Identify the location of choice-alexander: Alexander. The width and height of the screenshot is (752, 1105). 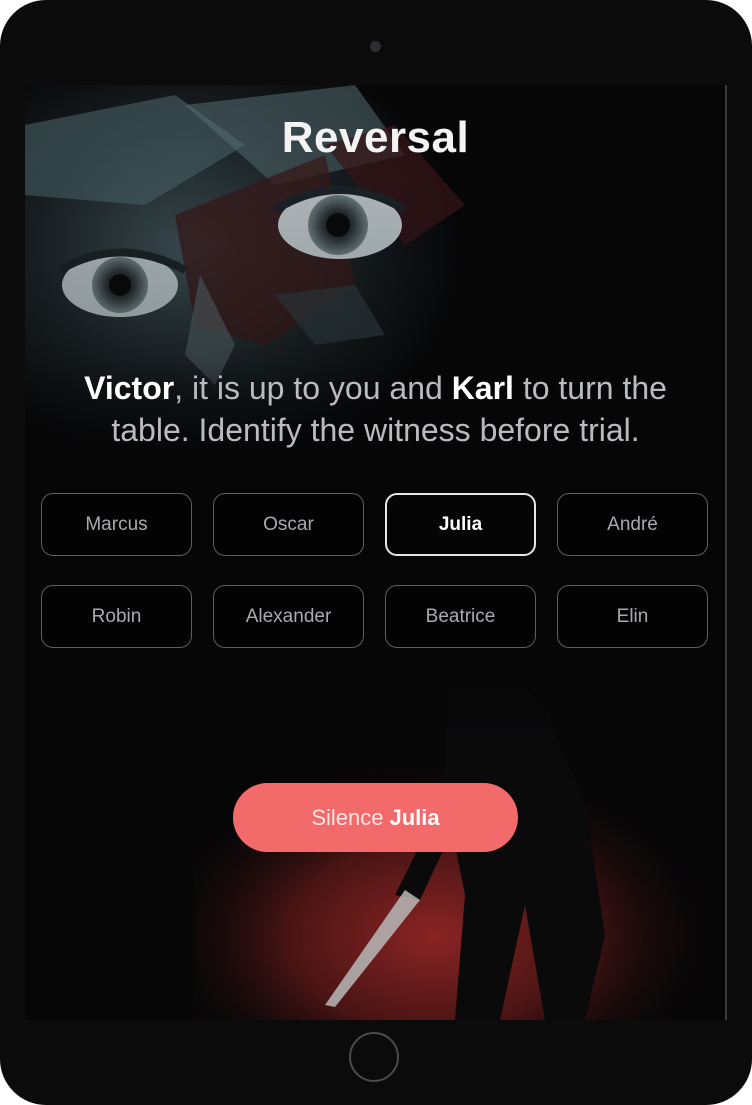
(288, 616).